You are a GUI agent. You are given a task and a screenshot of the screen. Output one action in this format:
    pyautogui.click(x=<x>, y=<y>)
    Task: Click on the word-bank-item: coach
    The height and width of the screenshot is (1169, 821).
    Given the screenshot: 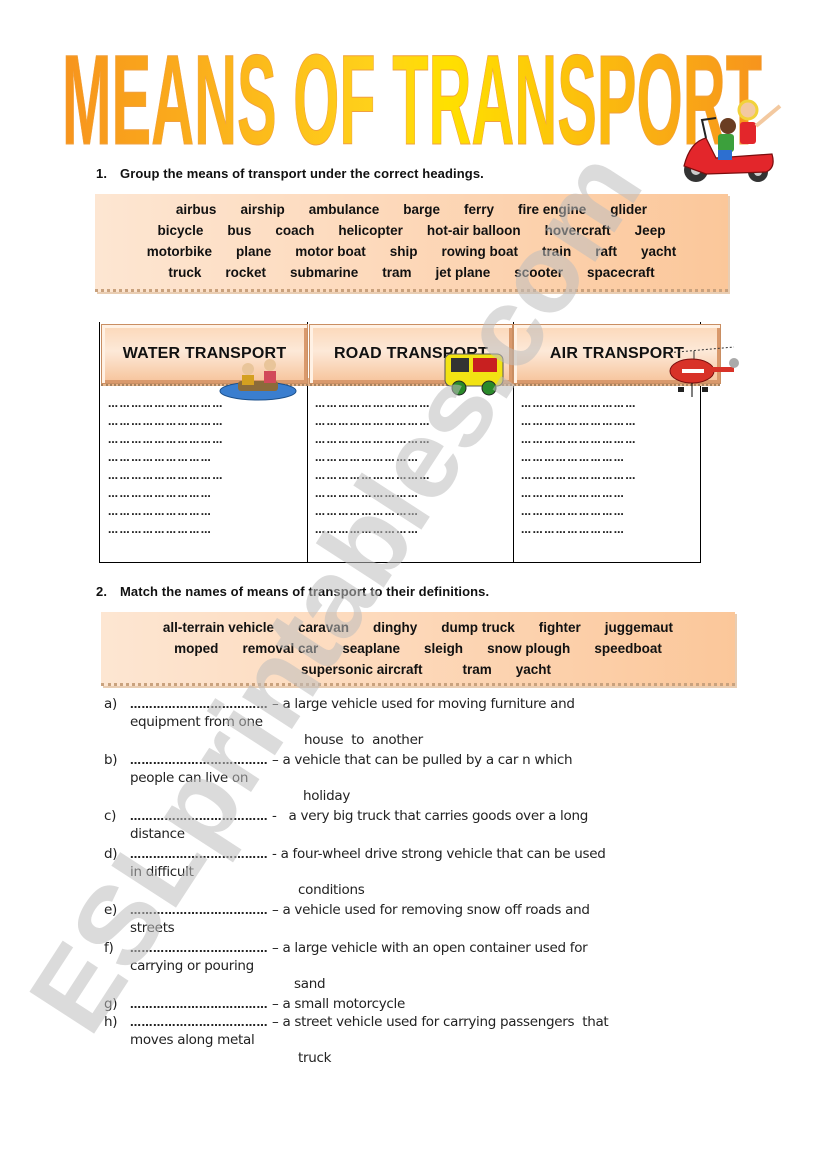 What is the action you would take?
    pyautogui.click(x=295, y=230)
    